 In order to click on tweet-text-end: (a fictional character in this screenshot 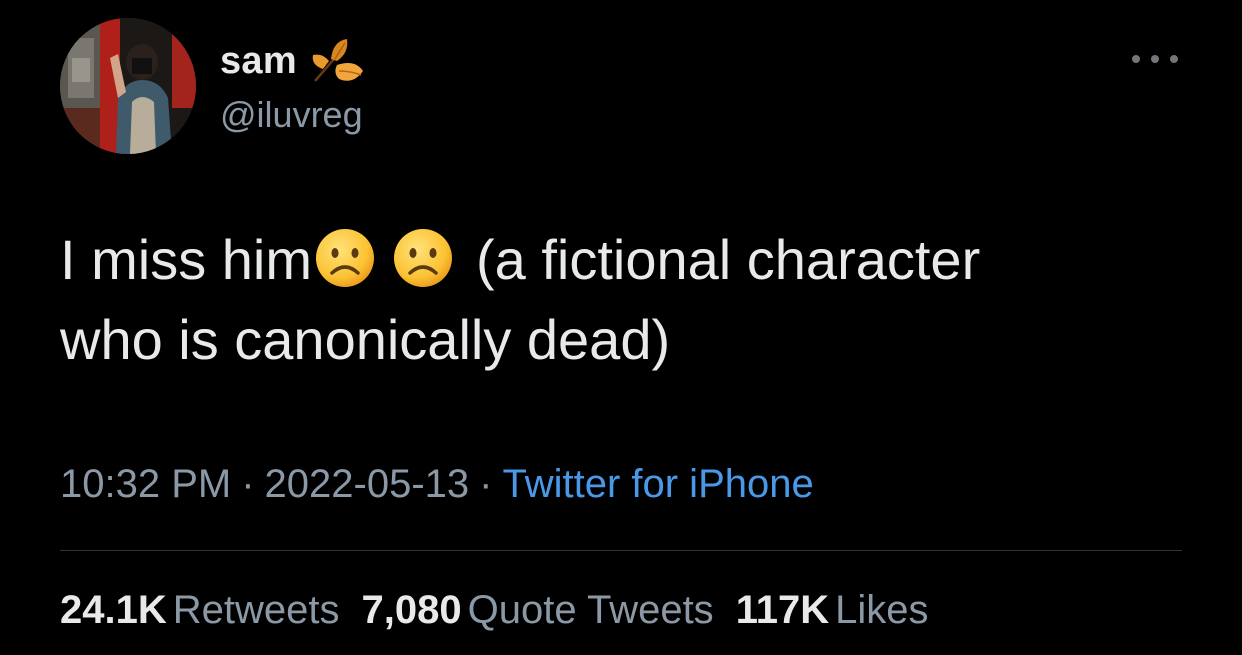, I will do `click(728, 259)`.